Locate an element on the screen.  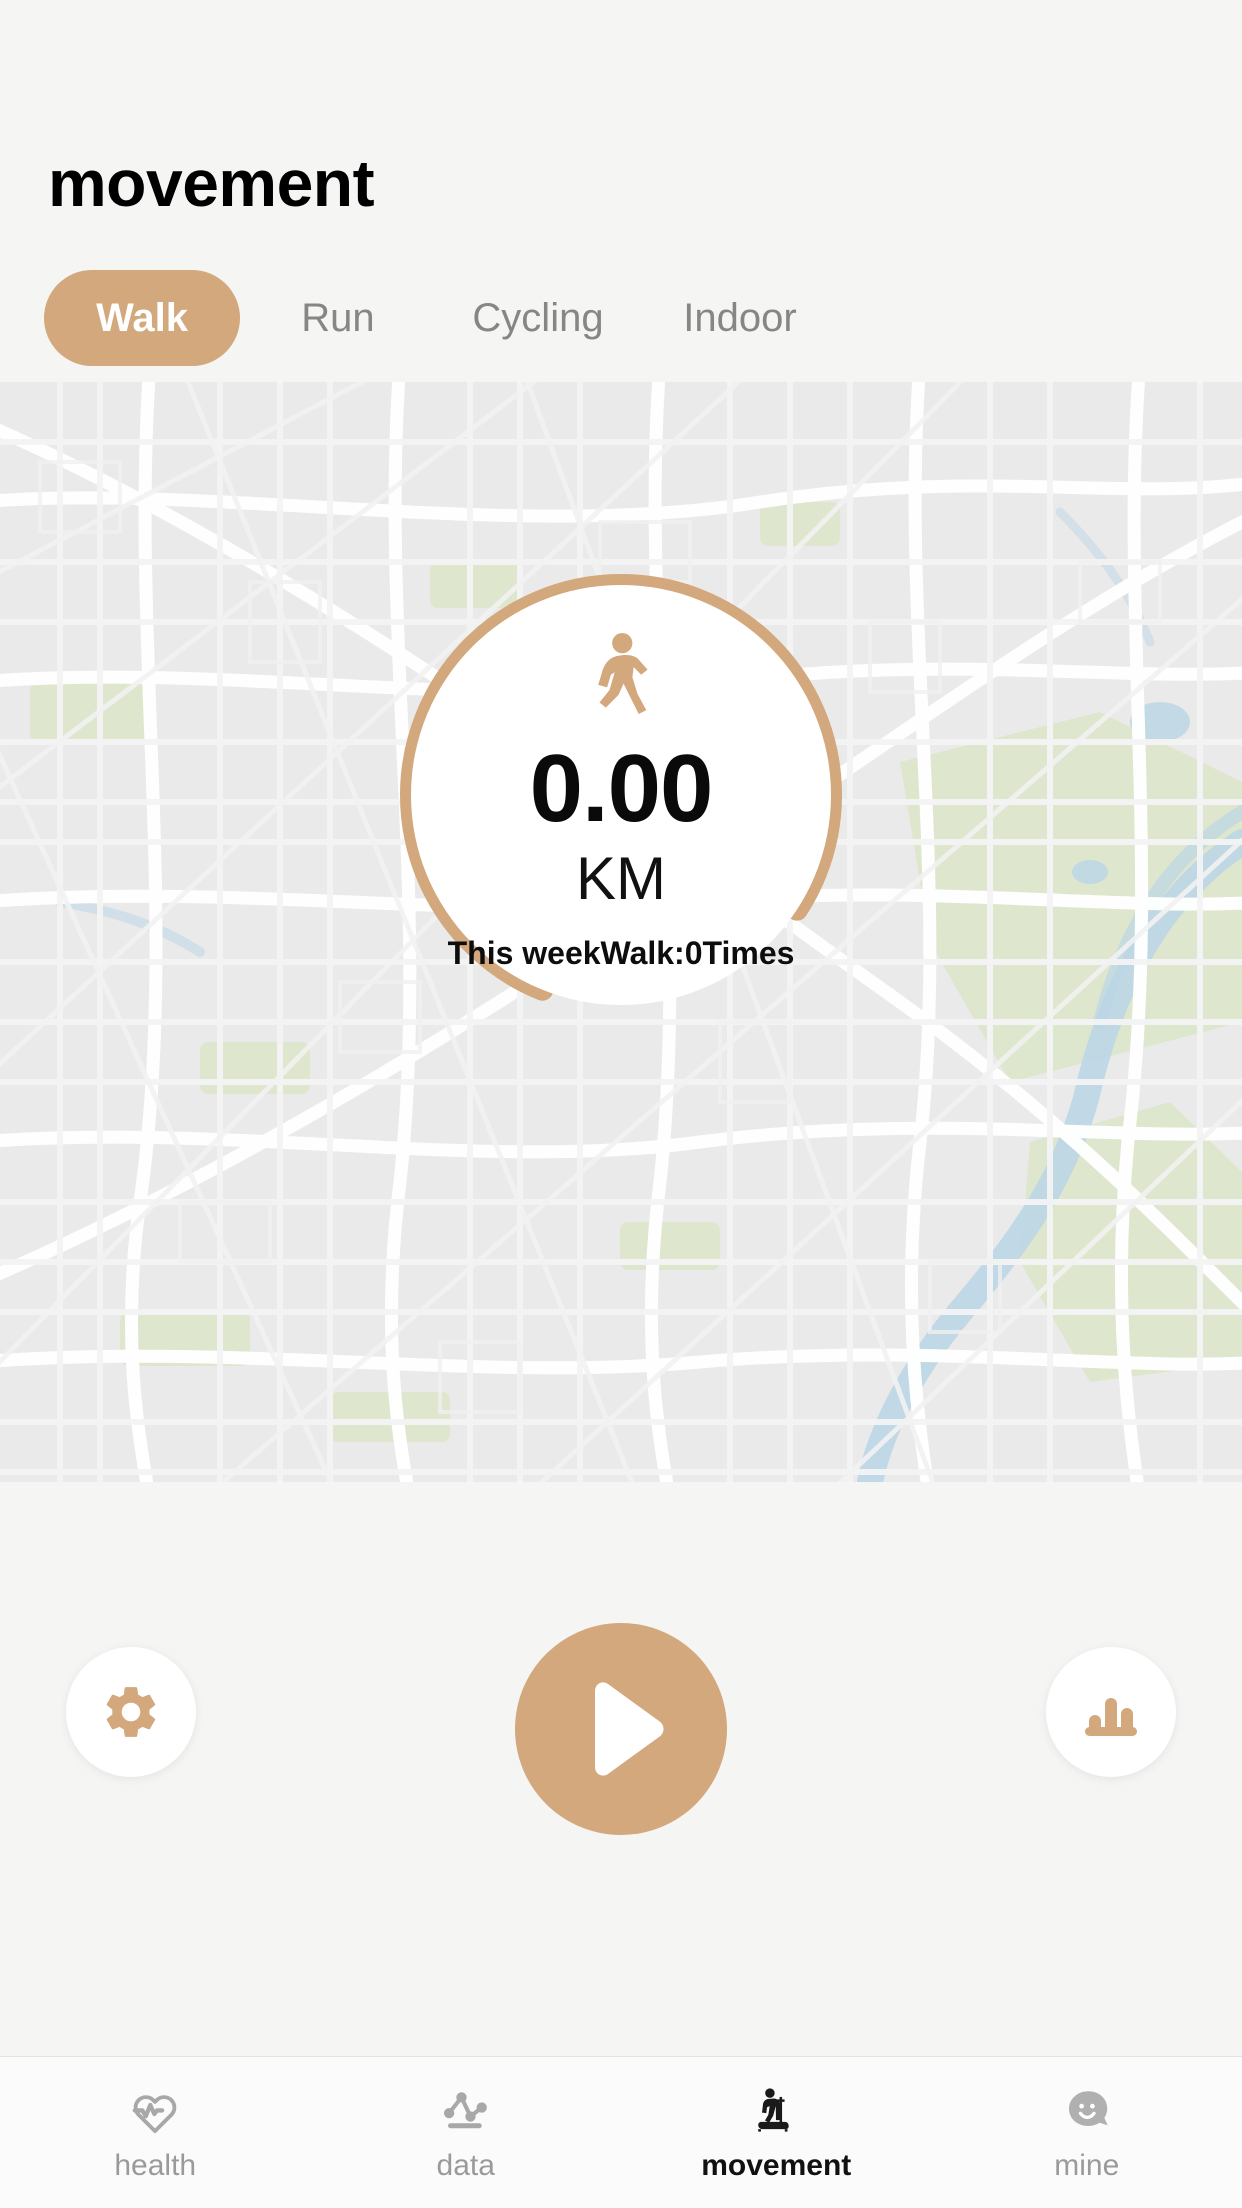
heart-pulse-icon is located at coordinates (154, 2113).